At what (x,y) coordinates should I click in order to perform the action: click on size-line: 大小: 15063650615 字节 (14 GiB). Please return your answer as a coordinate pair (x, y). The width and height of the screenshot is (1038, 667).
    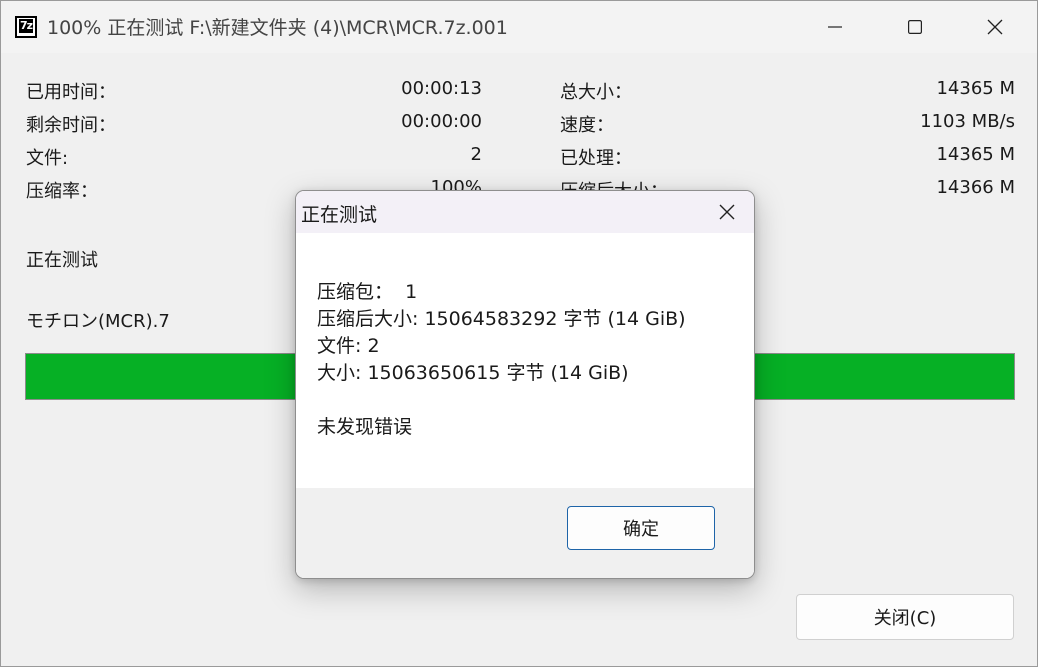
    Looking at the image, I should click on (473, 373).